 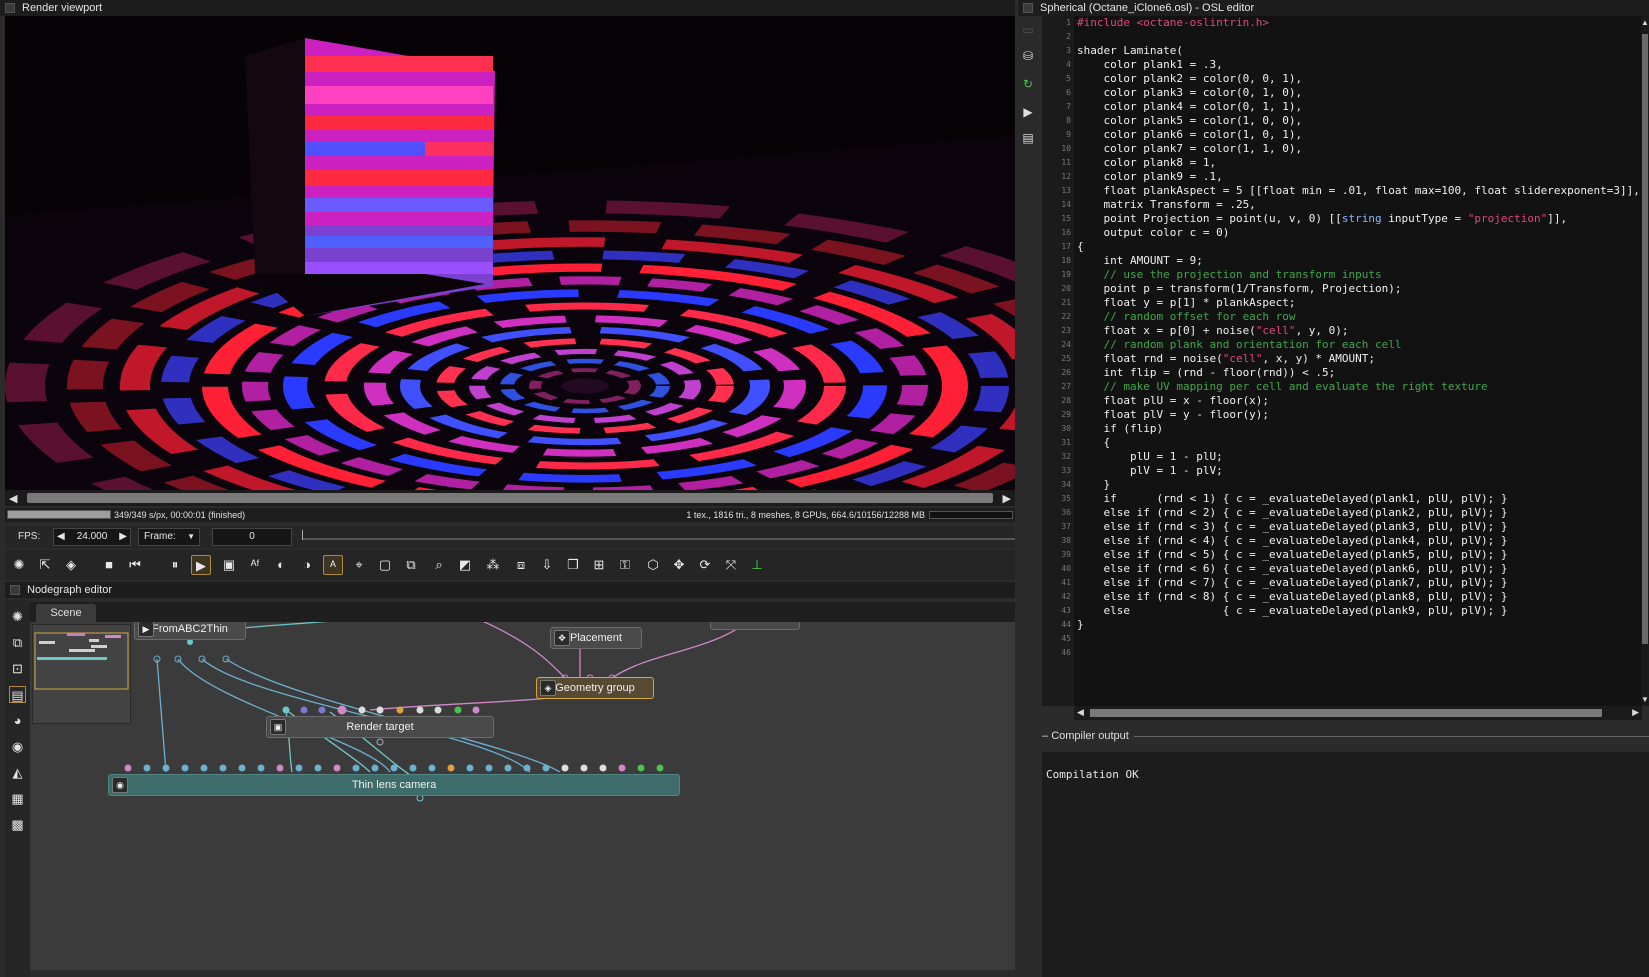 What do you see at coordinates (1359, 135) in the screenshot?
I see `code-line: color plank6 = color(1, 0, 1),` at bounding box center [1359, 135].